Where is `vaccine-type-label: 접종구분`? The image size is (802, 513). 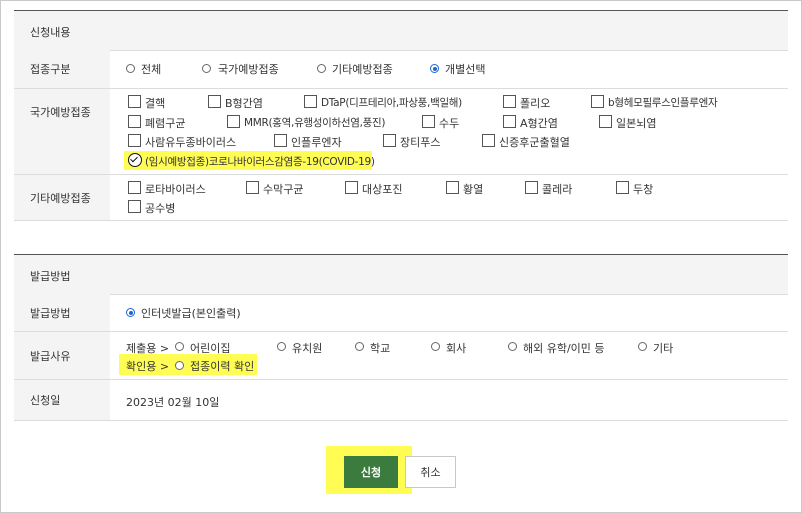 vaccine-type-label: 접종구분 is located at coordinates (62, 69).